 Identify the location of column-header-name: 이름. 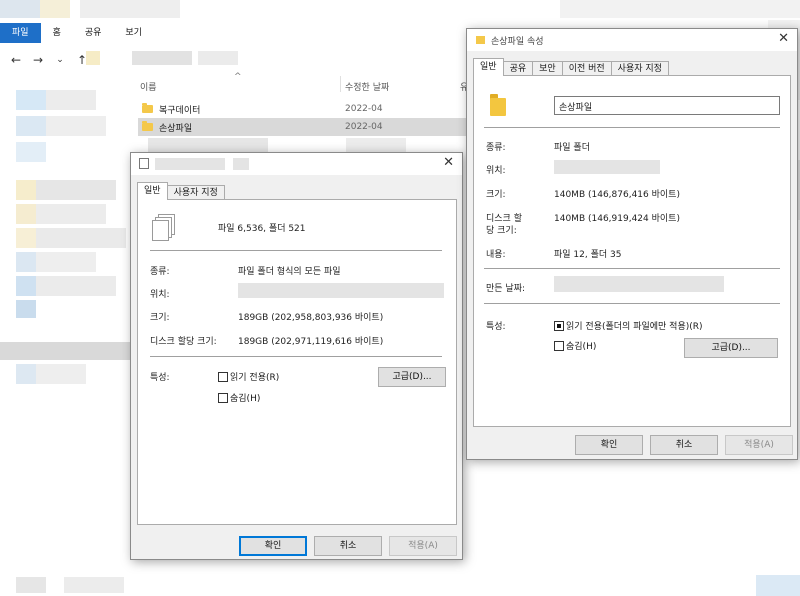
(148, 86).